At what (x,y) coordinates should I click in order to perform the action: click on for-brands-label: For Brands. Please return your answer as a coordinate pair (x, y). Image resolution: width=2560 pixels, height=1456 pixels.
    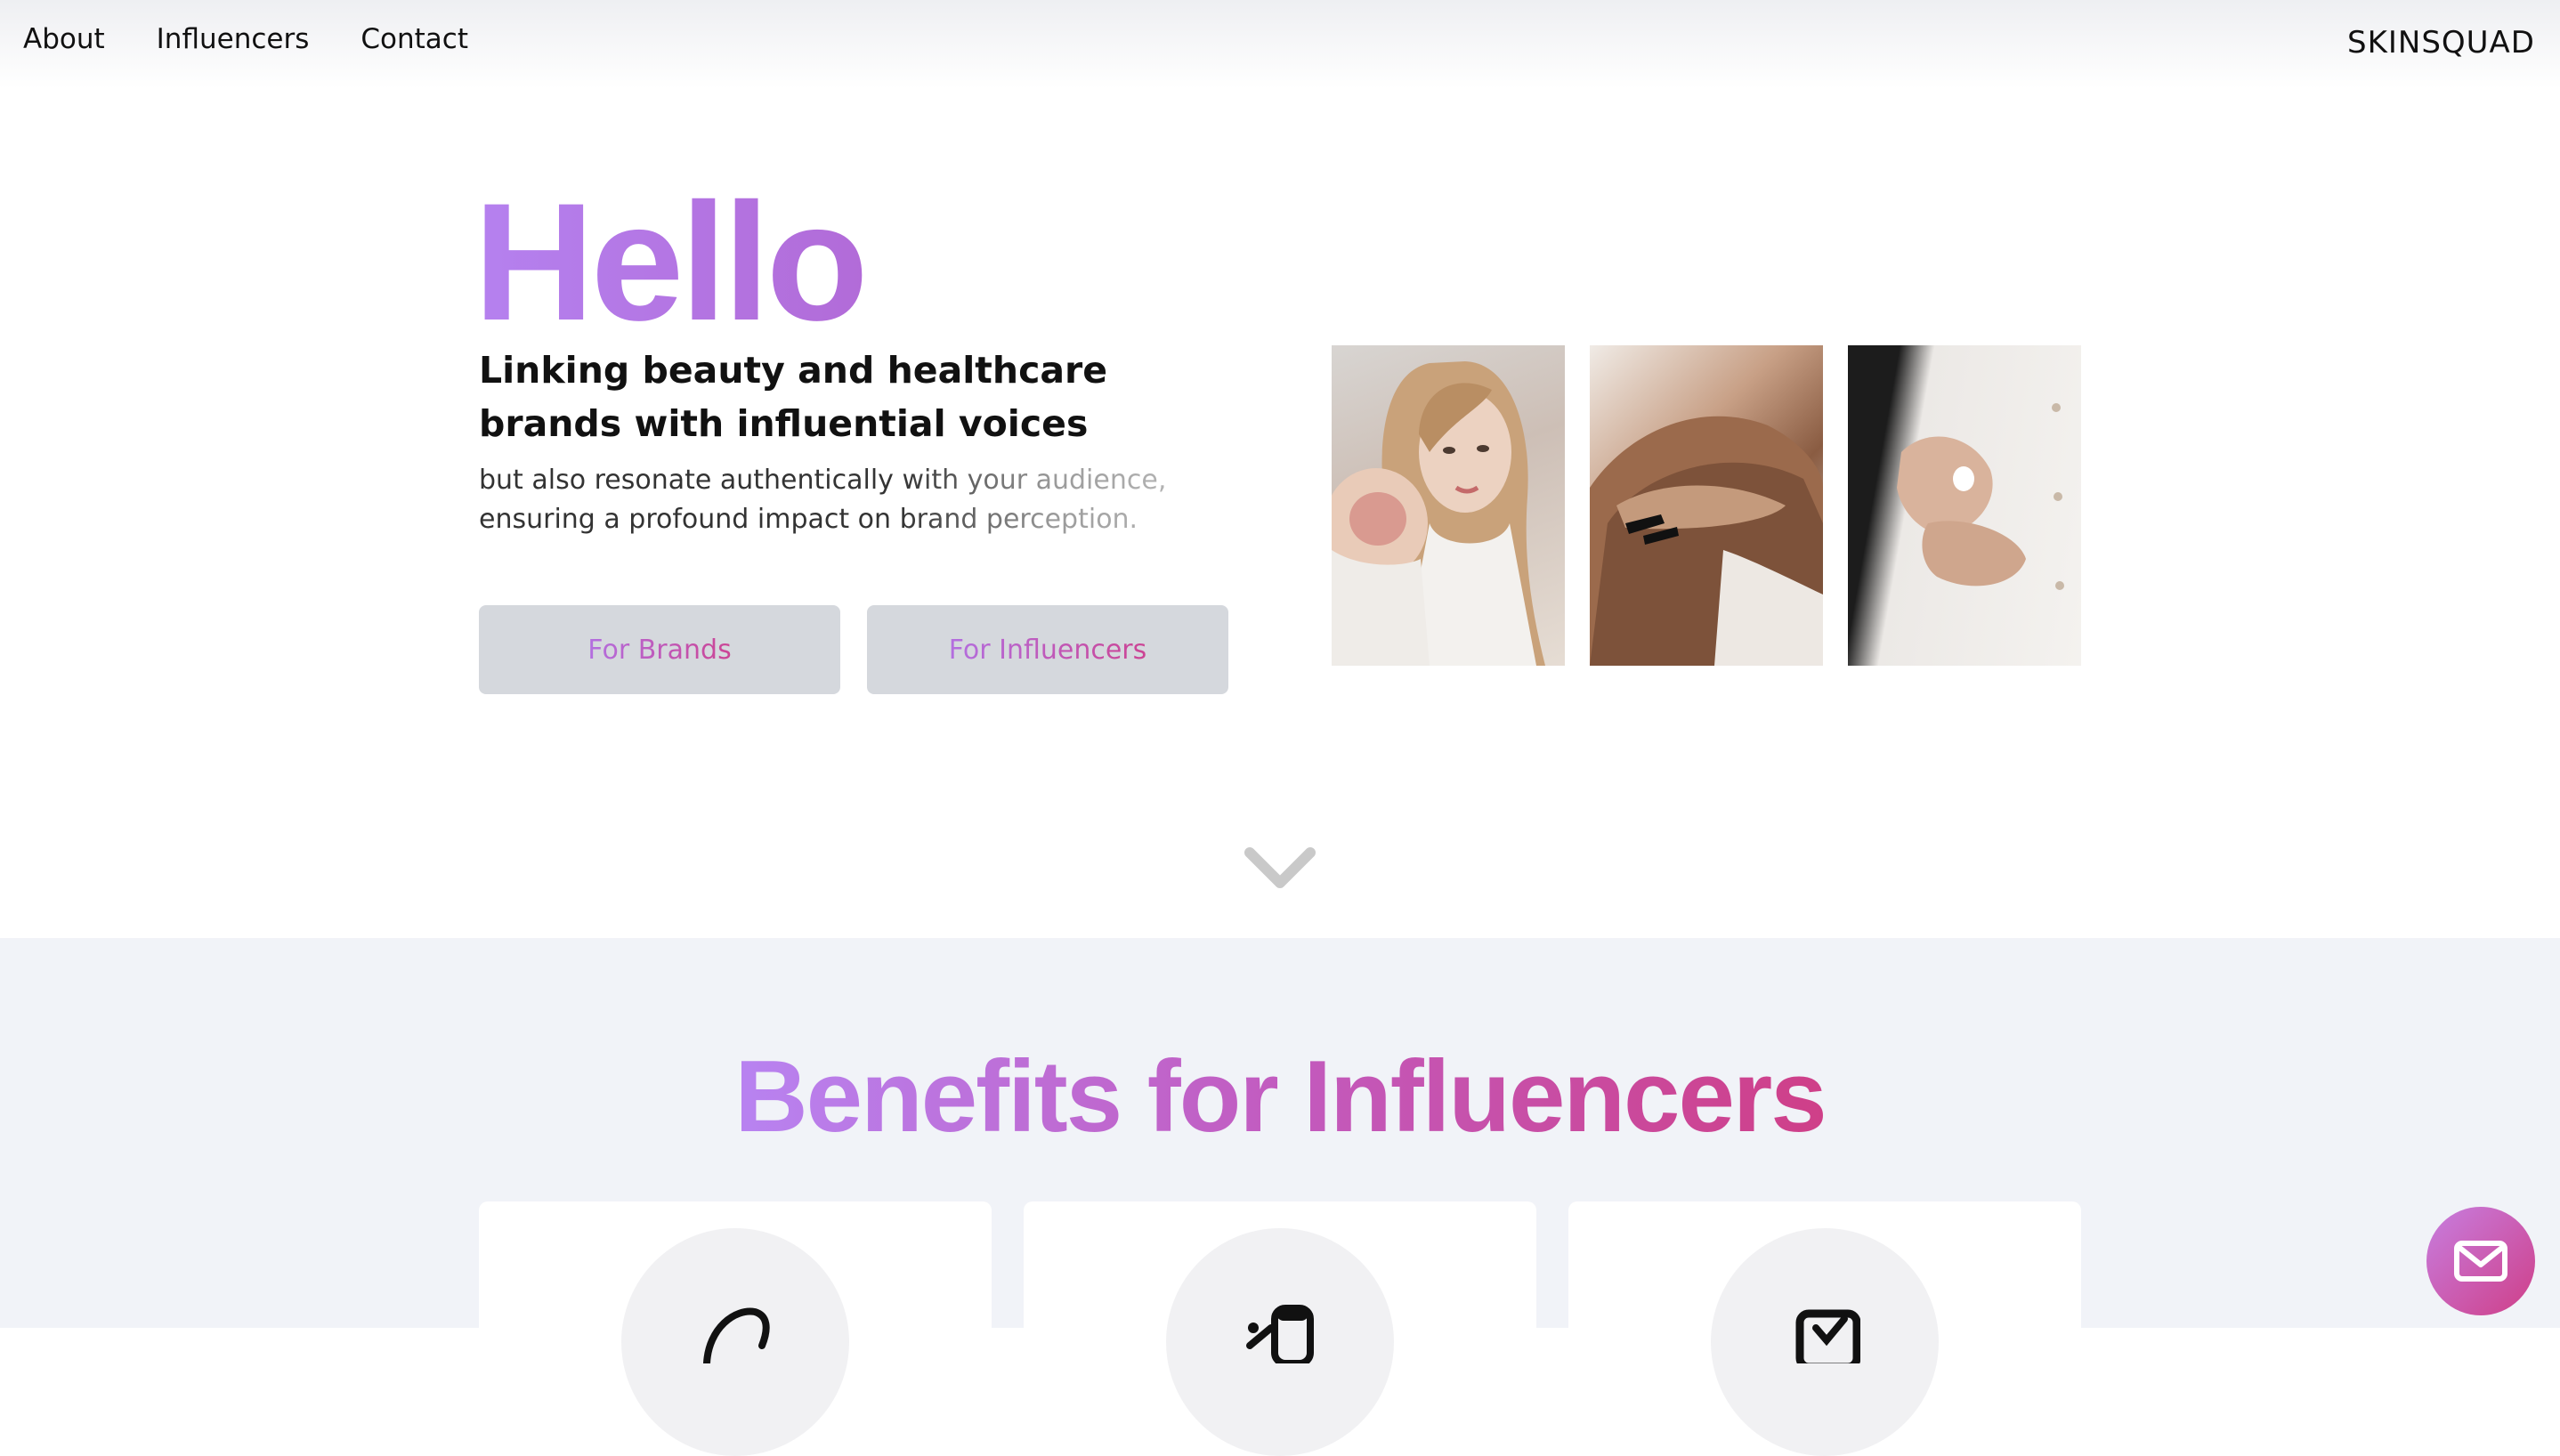
    Looking at the image, I should click on (660, 650).